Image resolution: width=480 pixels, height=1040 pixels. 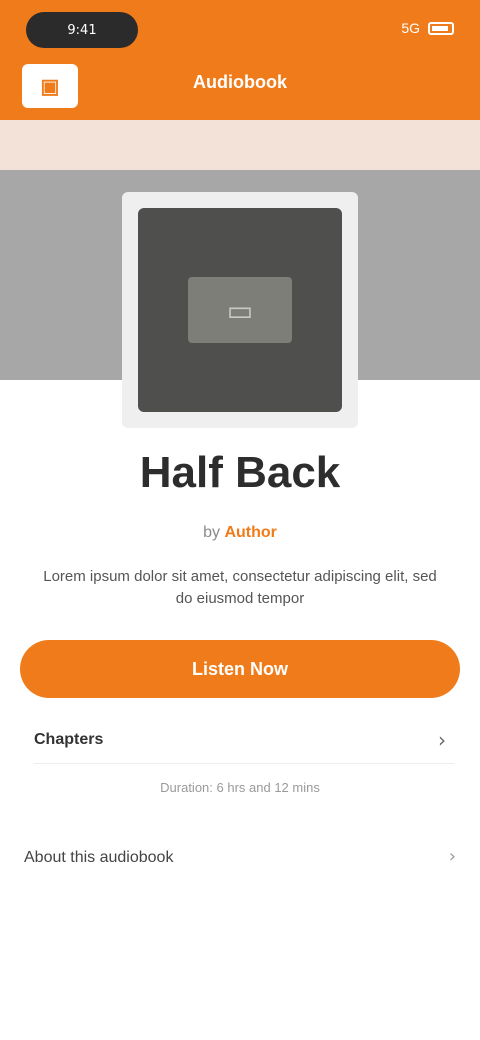 What do you see at coordinates (410, 28) in the screenshot?
I see `signal-text: 5G` at bounding box center [410, 28].